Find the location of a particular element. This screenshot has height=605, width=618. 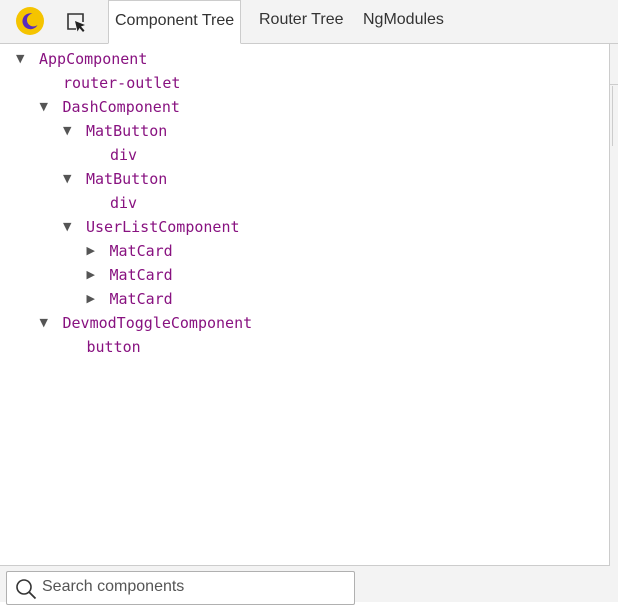

tab-router-tree: Router Tree is located at coordinates (301, 22).